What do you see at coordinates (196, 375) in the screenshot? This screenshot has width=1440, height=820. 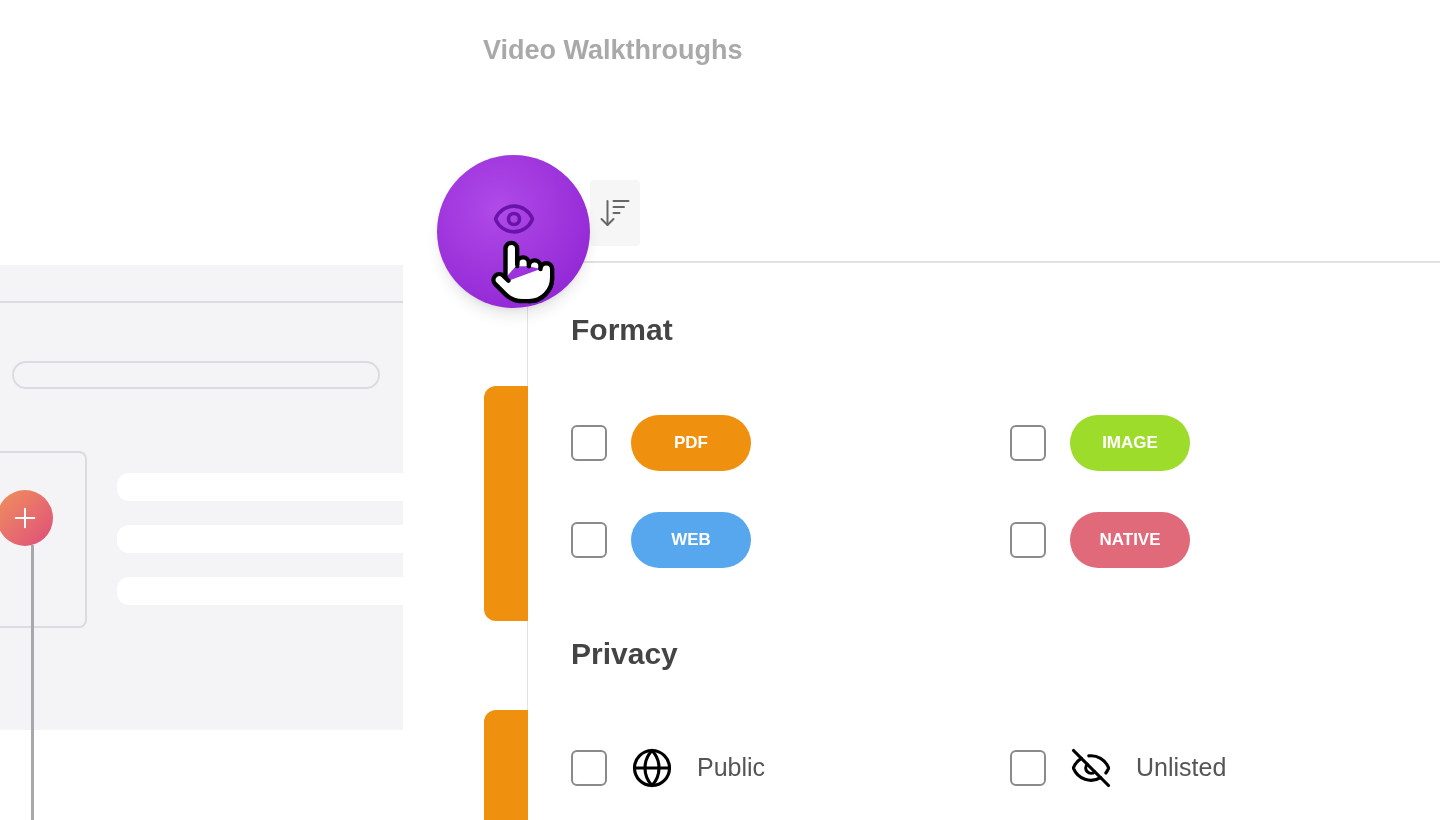 I see `search-field` at bounding box center [196, 375].